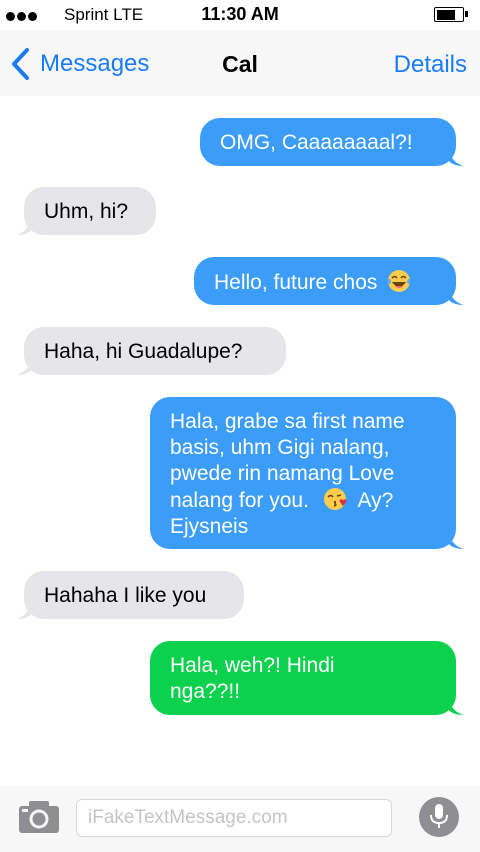  What do you see at coordinates (451, 14) in the screenshot?
I see `battery-icon` at bounding box center [451, 14].